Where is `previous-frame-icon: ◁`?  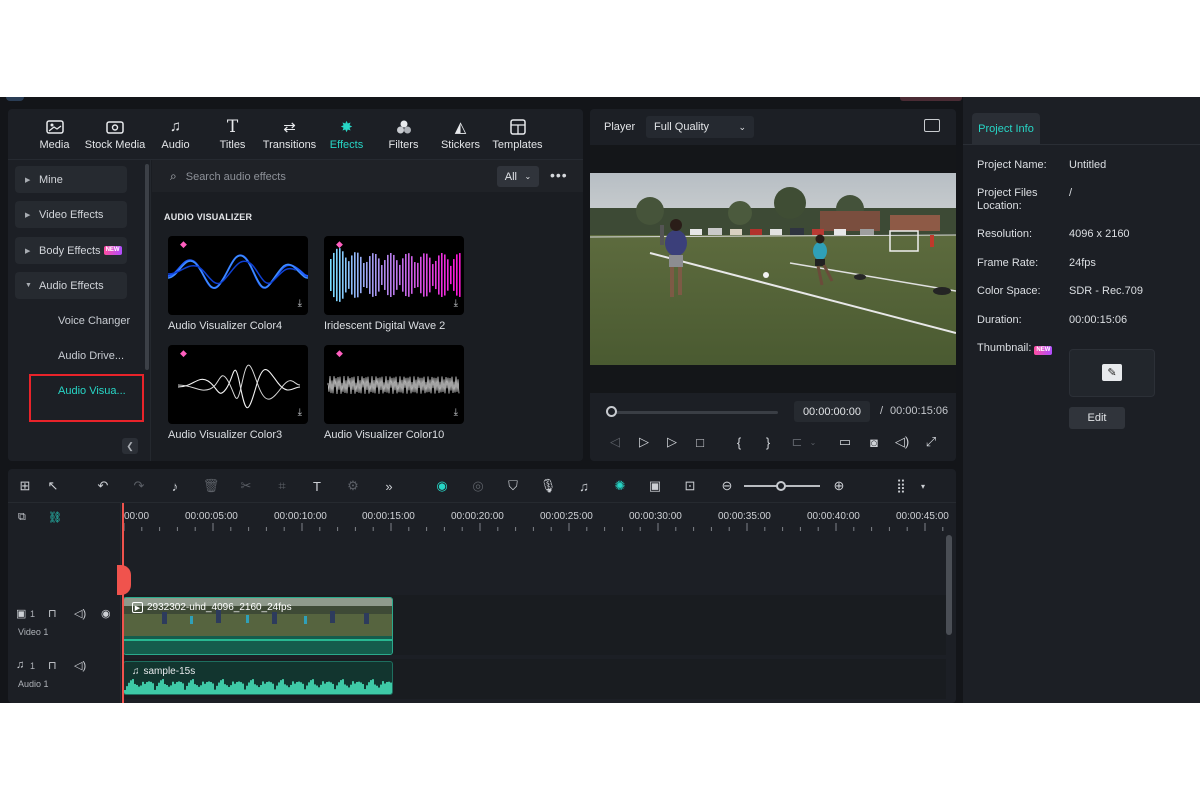 previous-frame-icon: ◁ is located at coordinates (615, 442).